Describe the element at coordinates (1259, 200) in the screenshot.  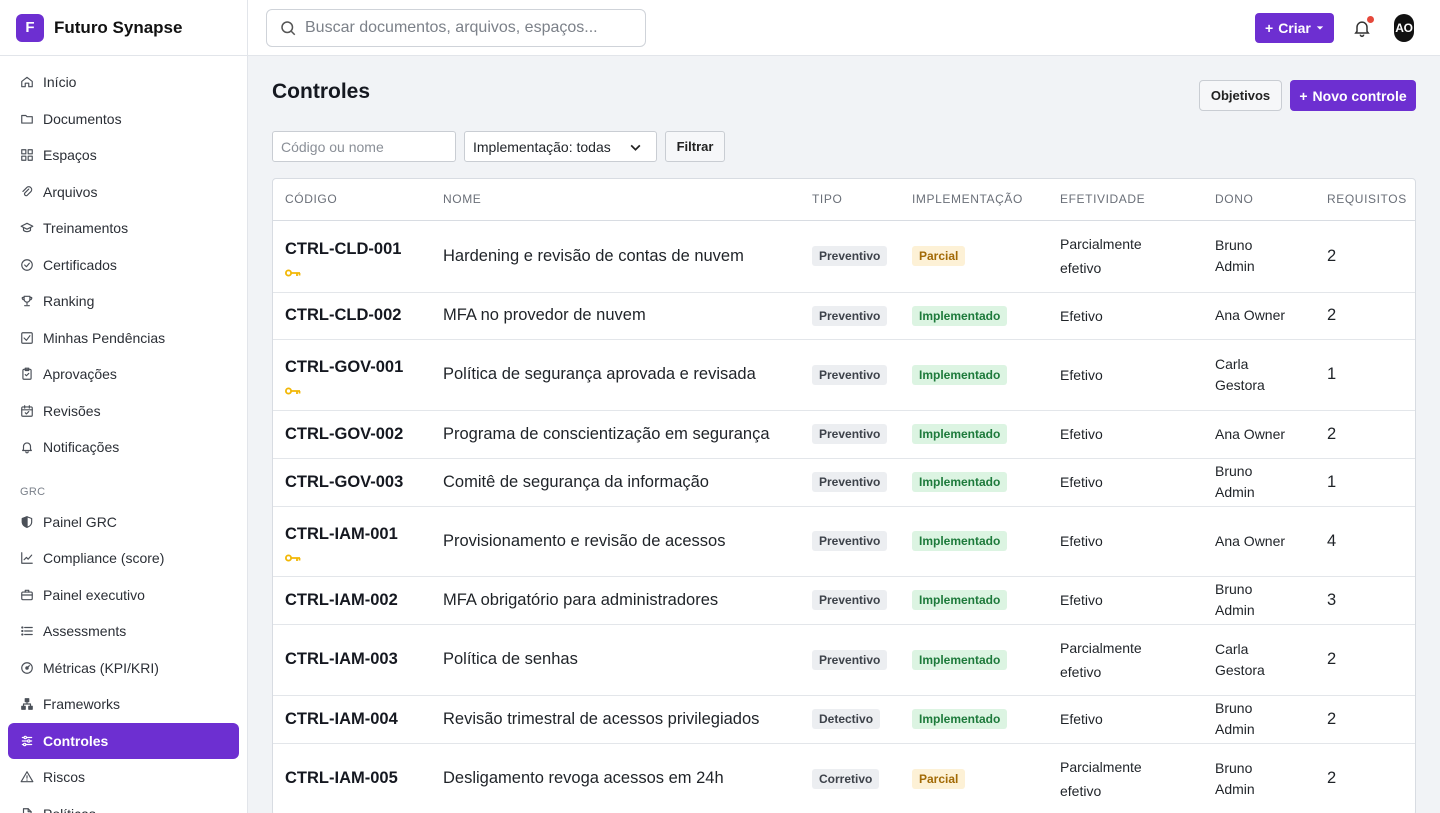
I see `header-col-owner: DONO` at that location.